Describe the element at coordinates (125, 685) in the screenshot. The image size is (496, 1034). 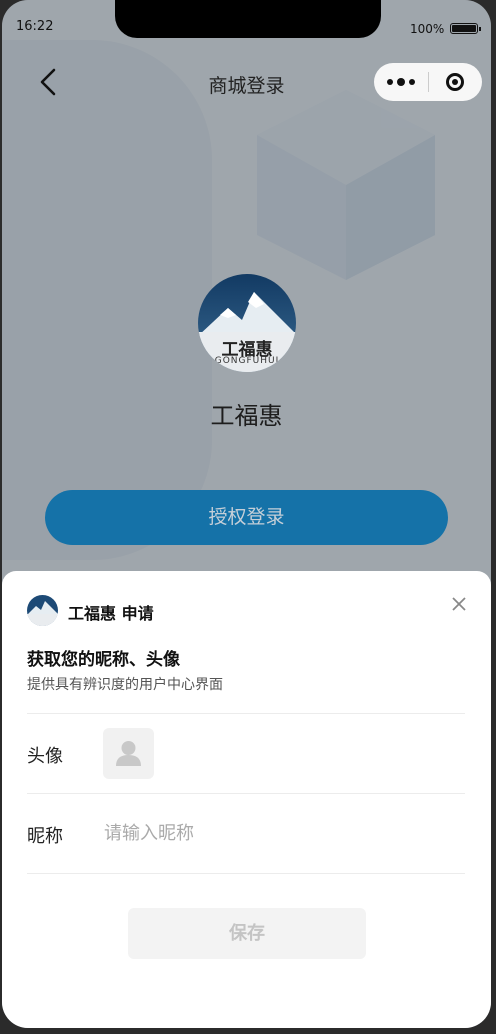
I see `sheet-description: 提供具有辨识度的用户中心界面` at that location.